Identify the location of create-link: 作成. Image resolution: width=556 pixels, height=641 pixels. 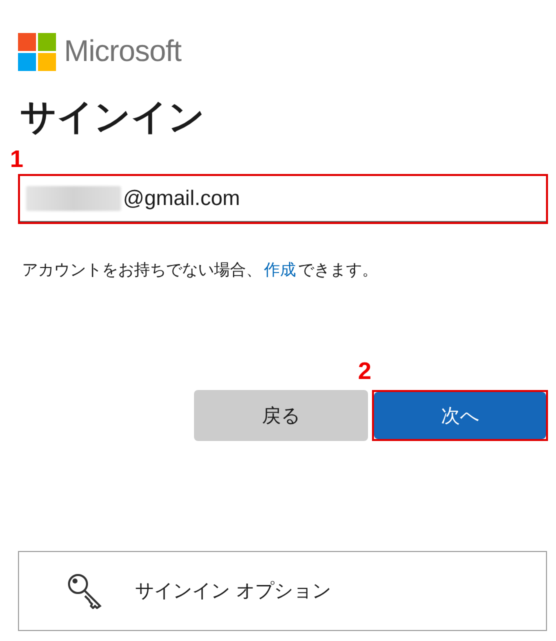
(280, 269).